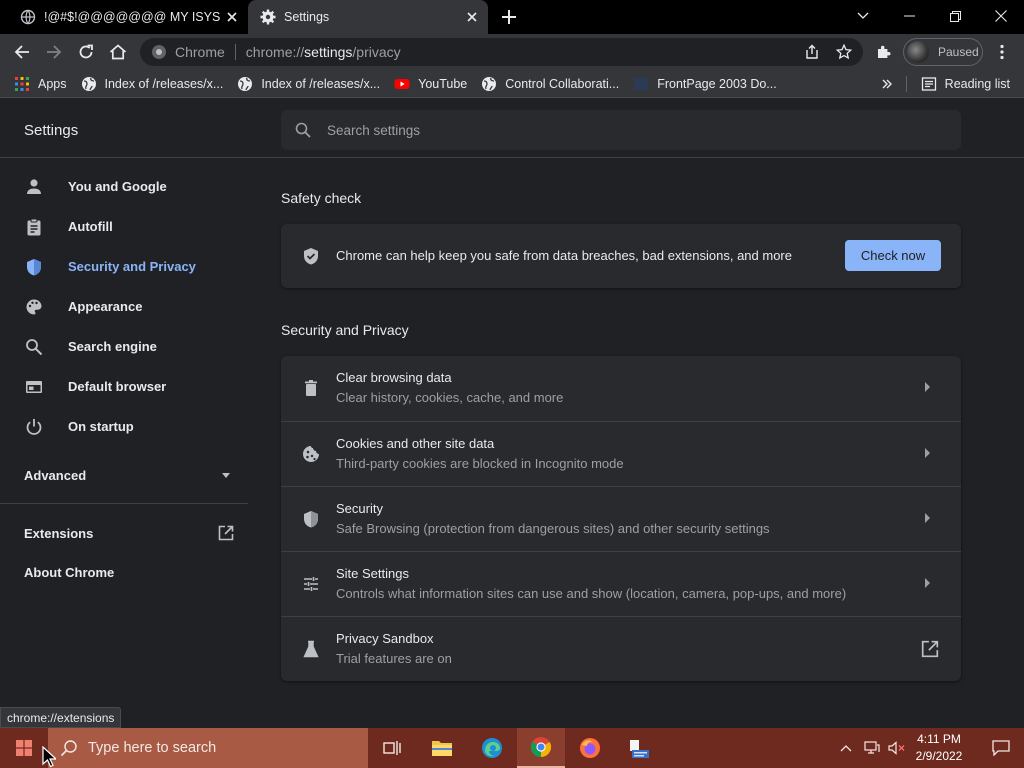  What do you see at coordinates (52, 83) in the screenshot?
I see `bookmark-label: Apps` at bounding box center [52, 83].